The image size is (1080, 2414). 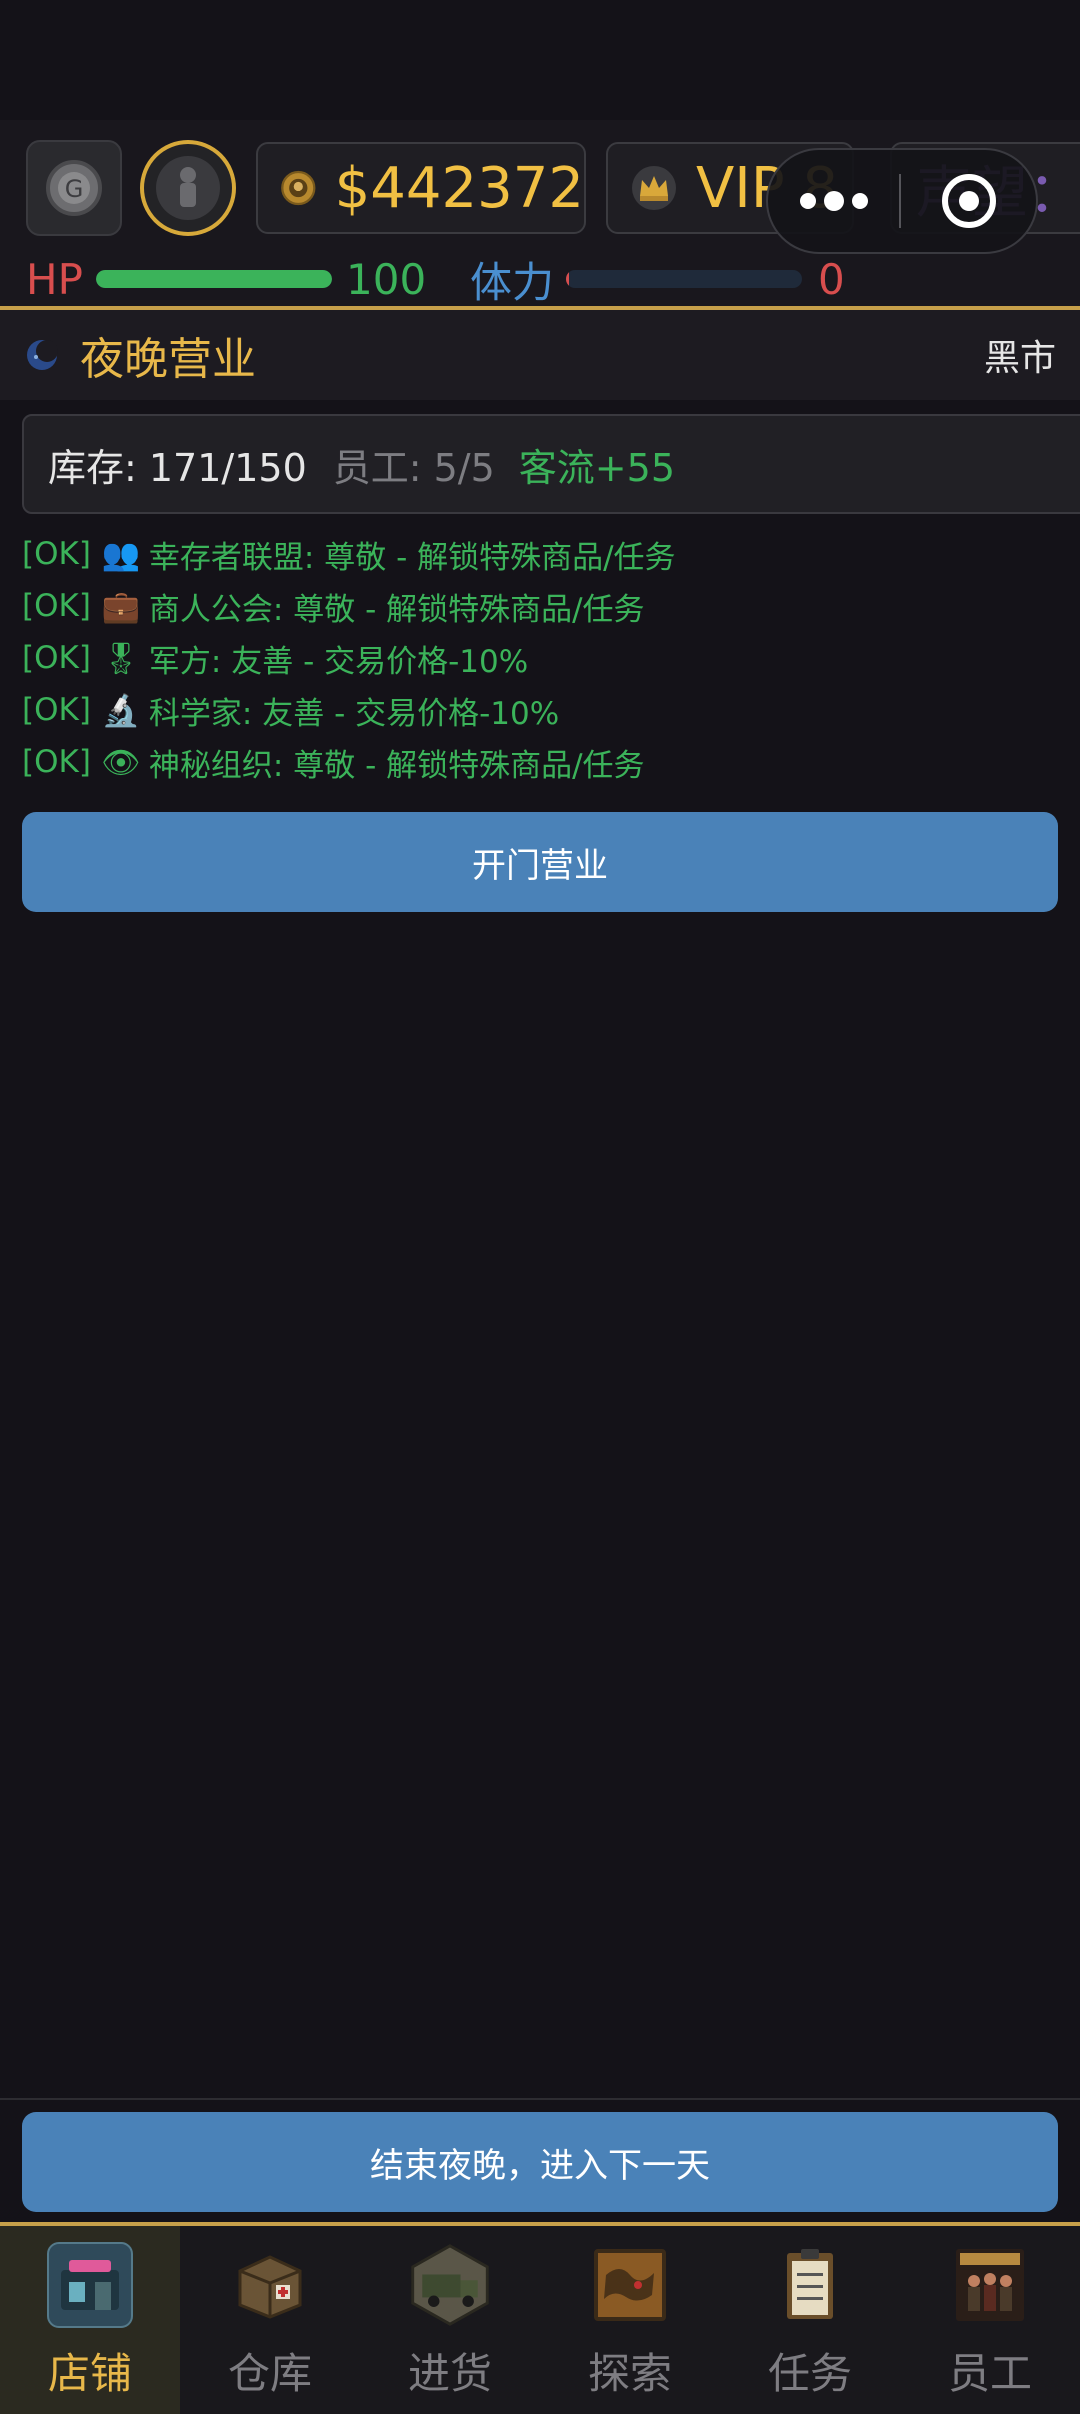 I want to click on faction-text: 幸存者联盟: 尊敬 - 解锁特殊商品/任务, so click(x=412, y=557).